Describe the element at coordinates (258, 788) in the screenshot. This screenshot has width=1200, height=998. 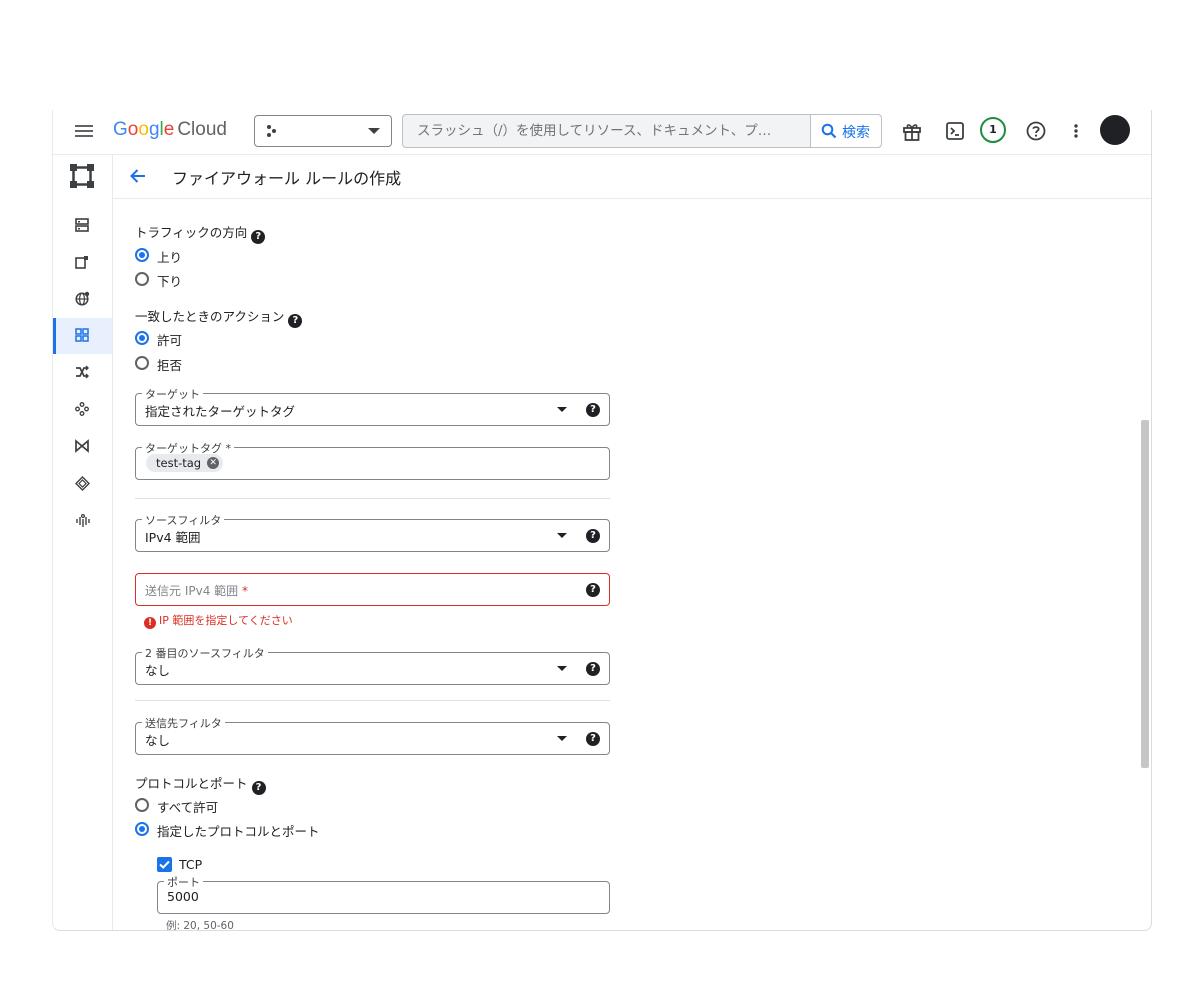
I see `protocols-help-icon: ?` at that location.